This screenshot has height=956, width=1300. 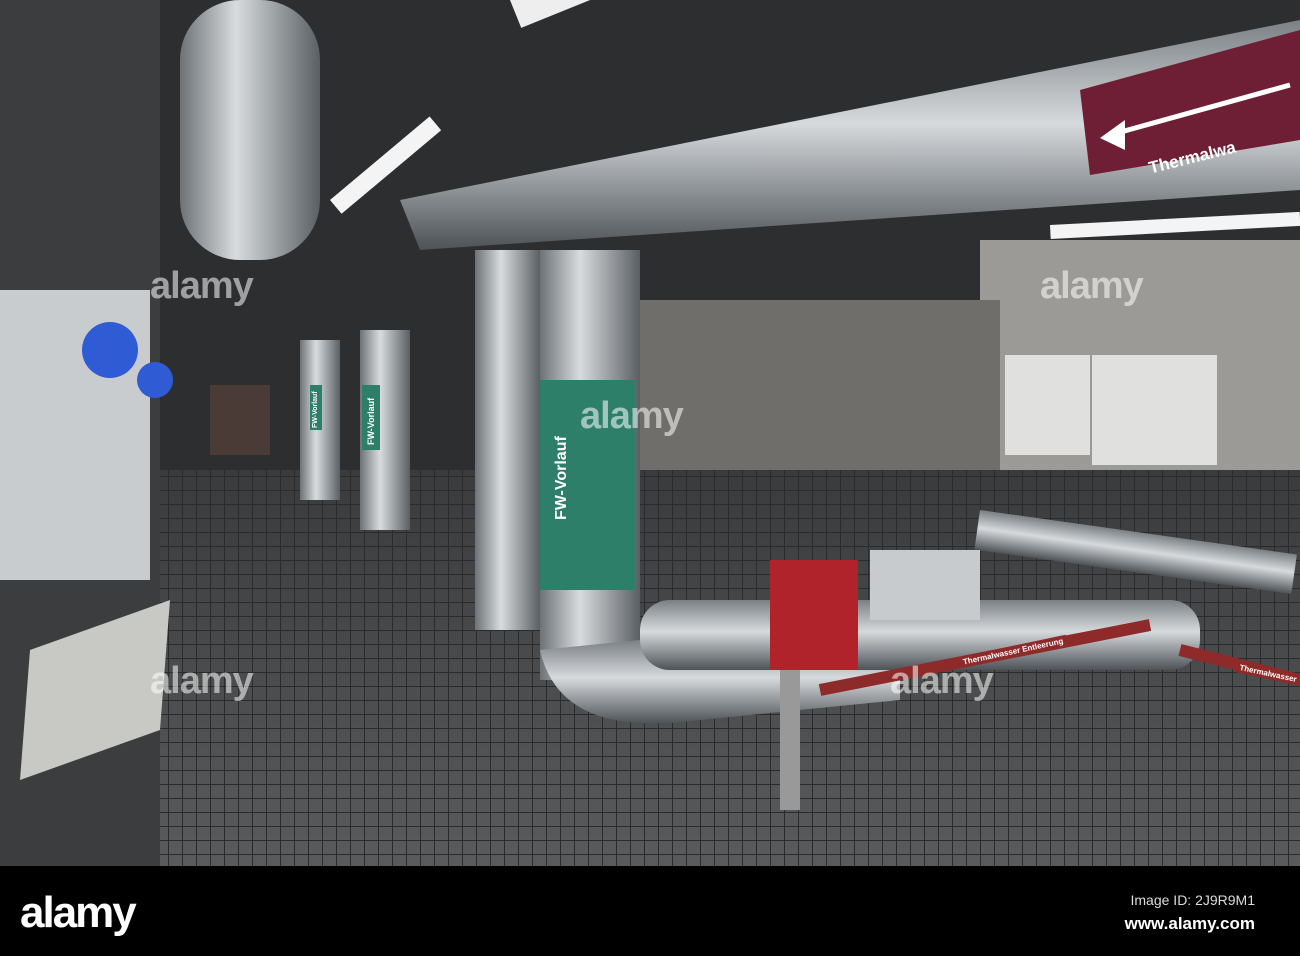 What do you see at coordinates (250, 130) in the screenshot?
I see `ceiling-duct-left` at bounding box center [250, 130].